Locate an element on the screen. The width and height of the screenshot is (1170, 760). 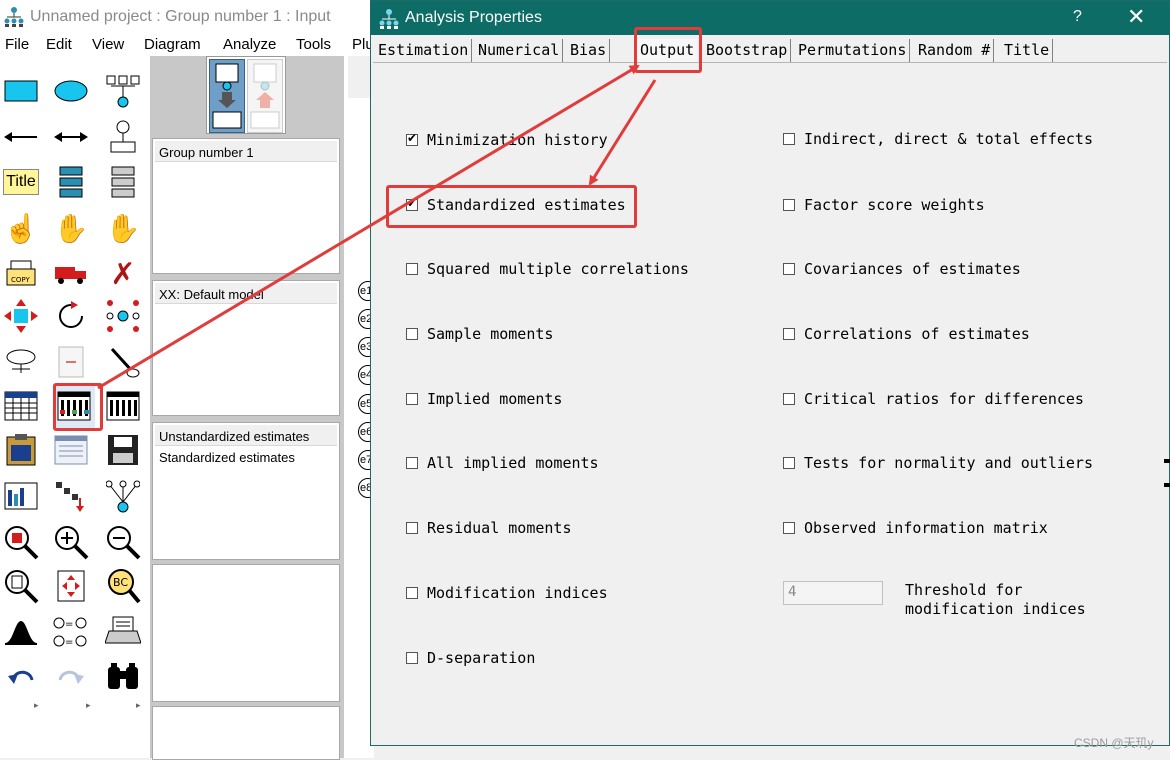
edge-mark-icon is located at coordinates (1167, 473).